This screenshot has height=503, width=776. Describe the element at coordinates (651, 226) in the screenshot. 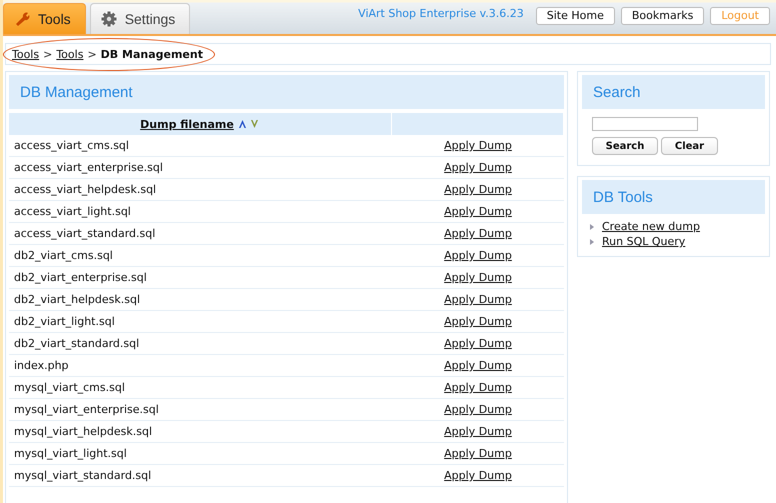

I see `tool-link: Create new dump` at that location.